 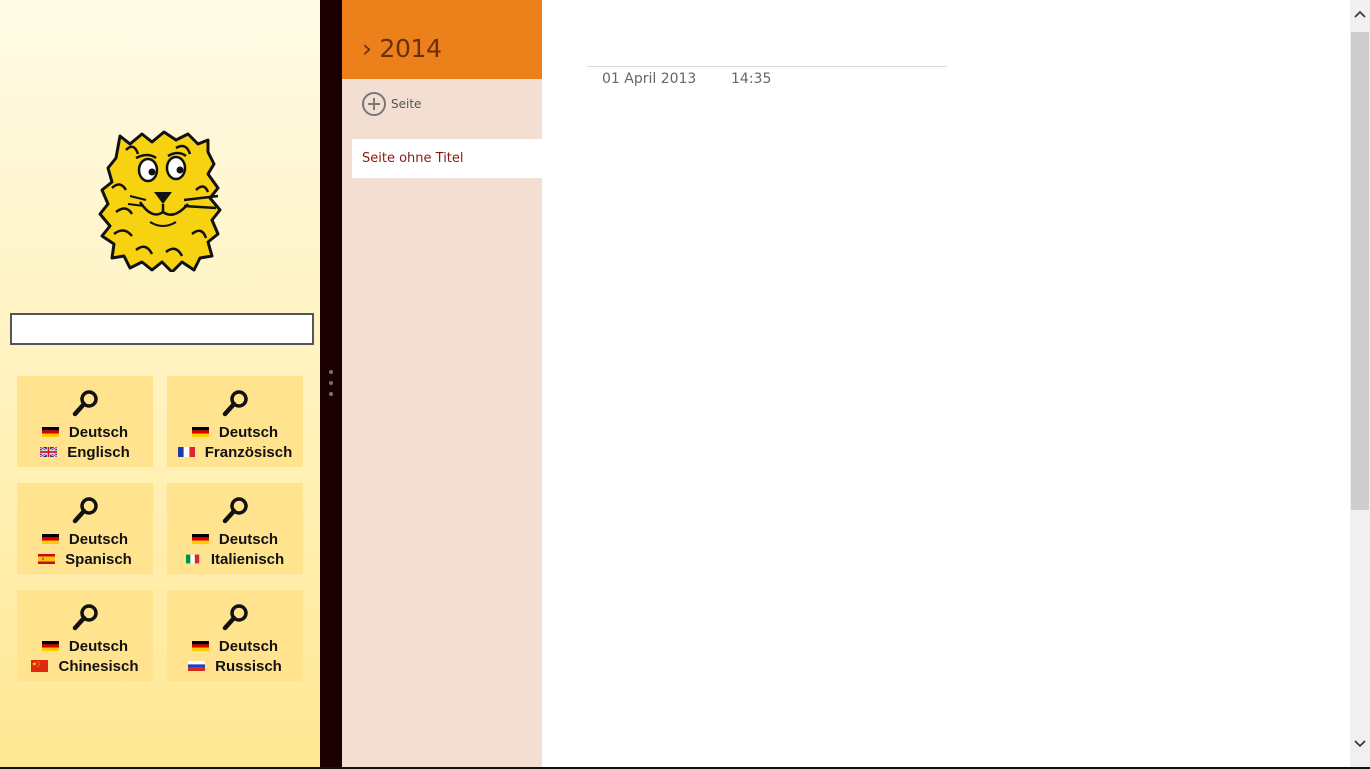 I want to click on target-language-row: Russisch, so click(x=235, y=666).